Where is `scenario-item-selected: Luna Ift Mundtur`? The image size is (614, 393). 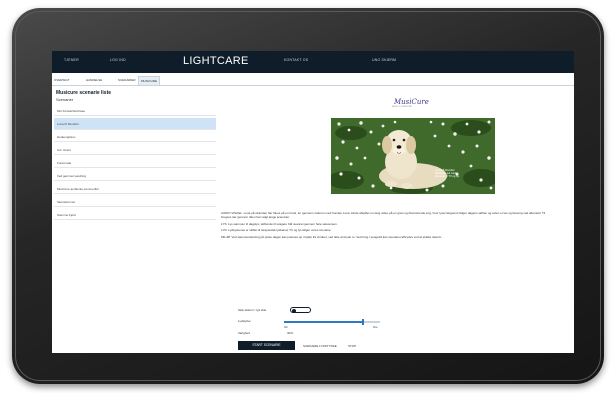 scenario-item-selected: Luna Ift Mundtur is located at coordinates (135, 124).